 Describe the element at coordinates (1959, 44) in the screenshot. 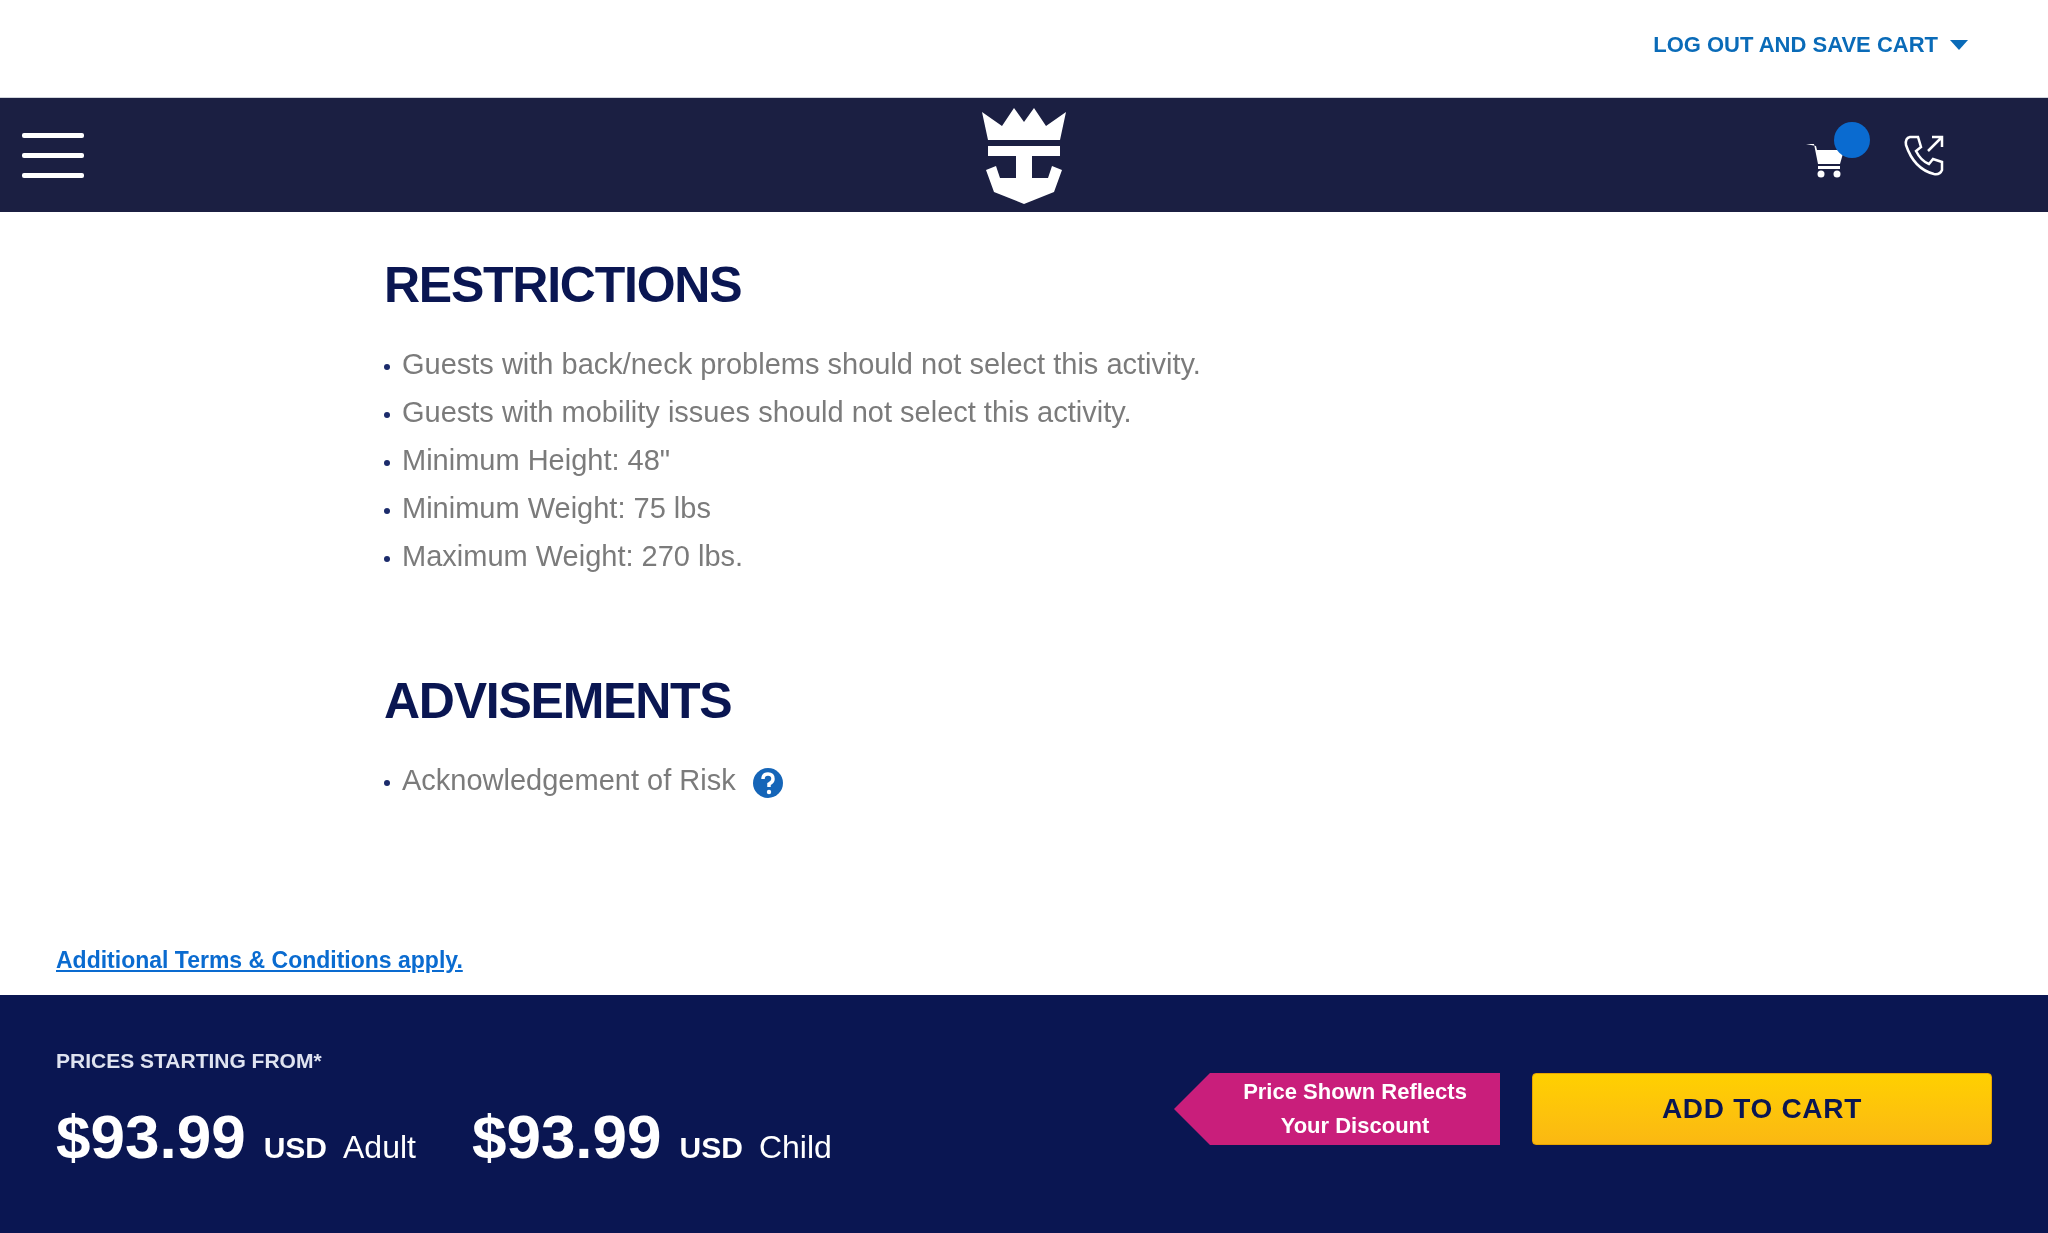

I see `caret-icon` at that location.